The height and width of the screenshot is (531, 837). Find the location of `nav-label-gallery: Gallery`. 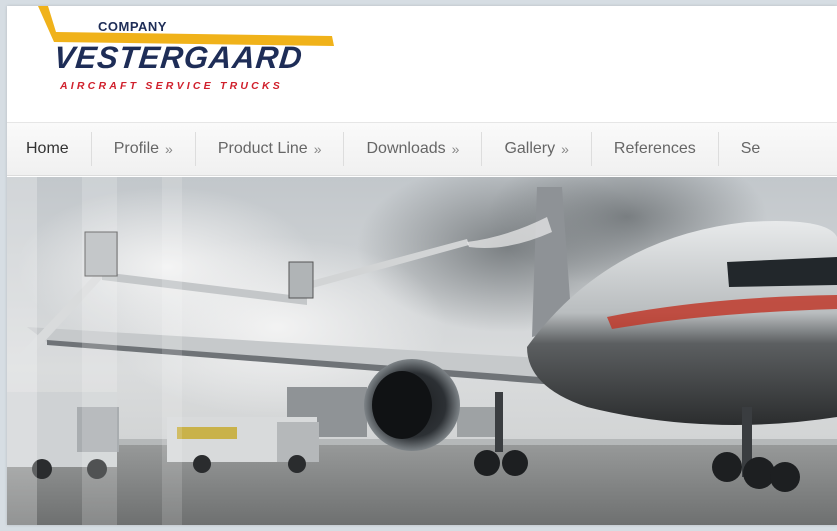

nav-label-gallery: Gallery is located at coordinates (530, 148).